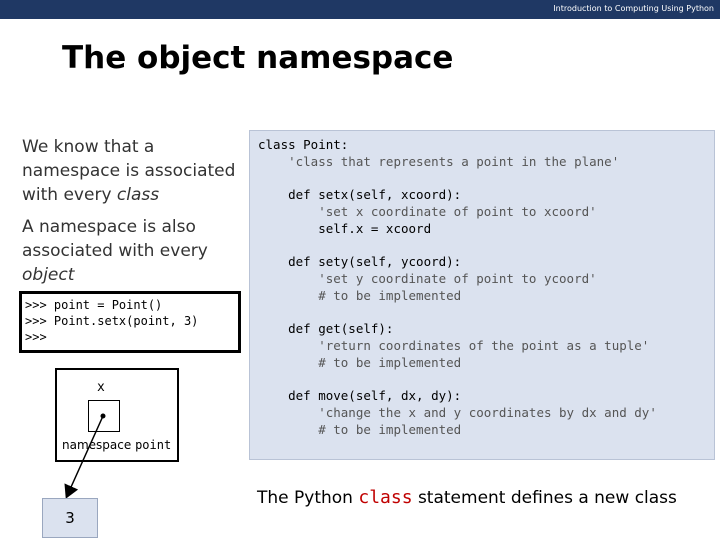  What do you see at coordinates (385, 497) in the screenshot?
I see `class-keyword: class` at bounding box center [385, 497].